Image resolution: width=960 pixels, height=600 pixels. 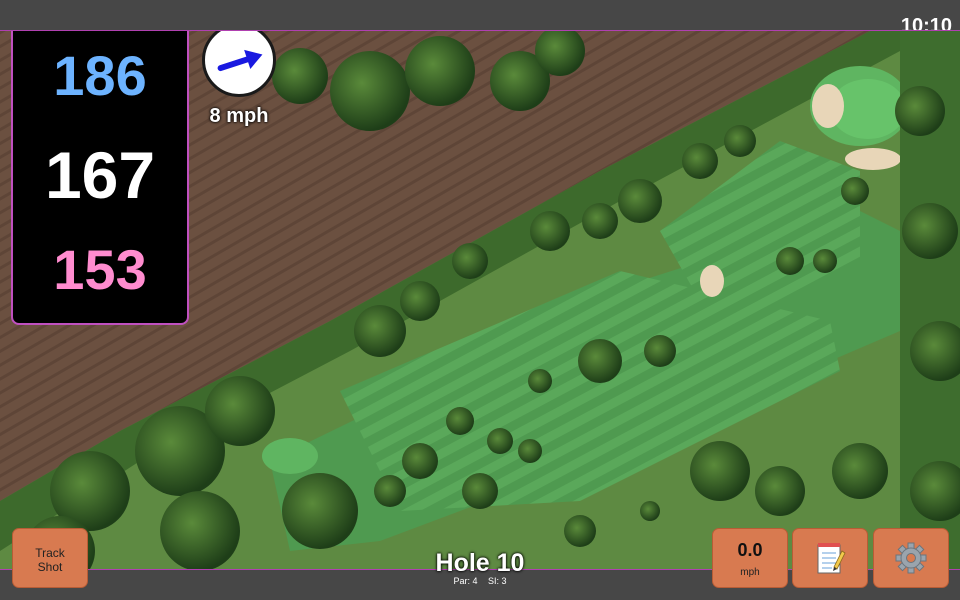 What do you see at coordinates (465, 581) in the screenshot?
I see `hole-par: Par: 4` at bounding box center [465, 581].